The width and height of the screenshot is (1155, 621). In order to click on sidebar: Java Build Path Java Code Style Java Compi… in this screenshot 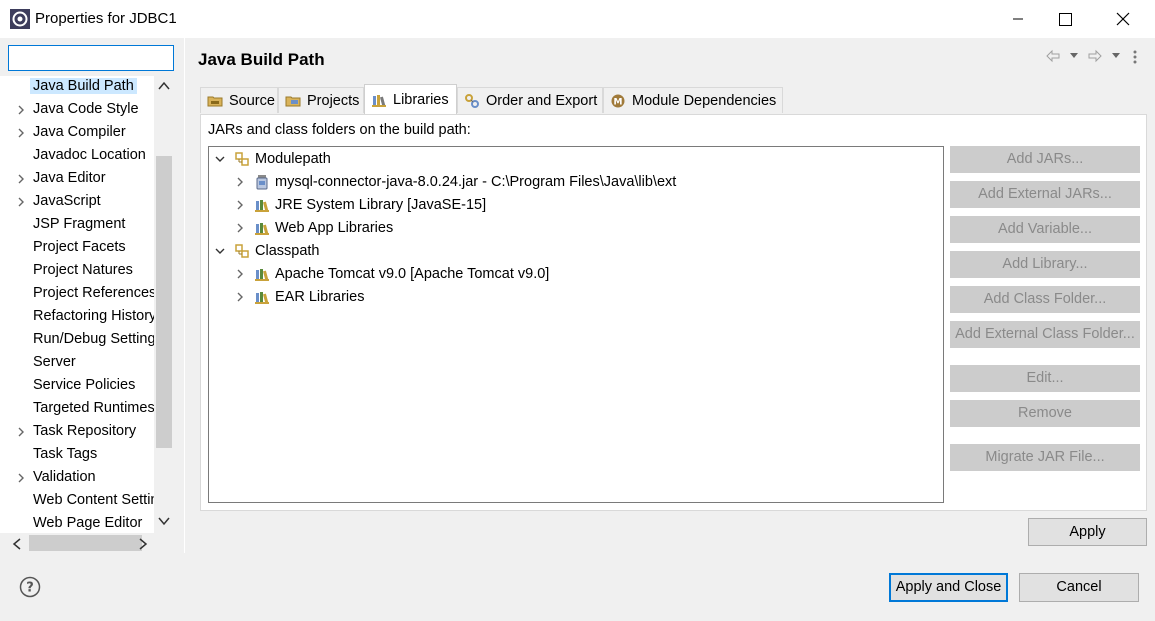, I will do `click(92, 295)`.